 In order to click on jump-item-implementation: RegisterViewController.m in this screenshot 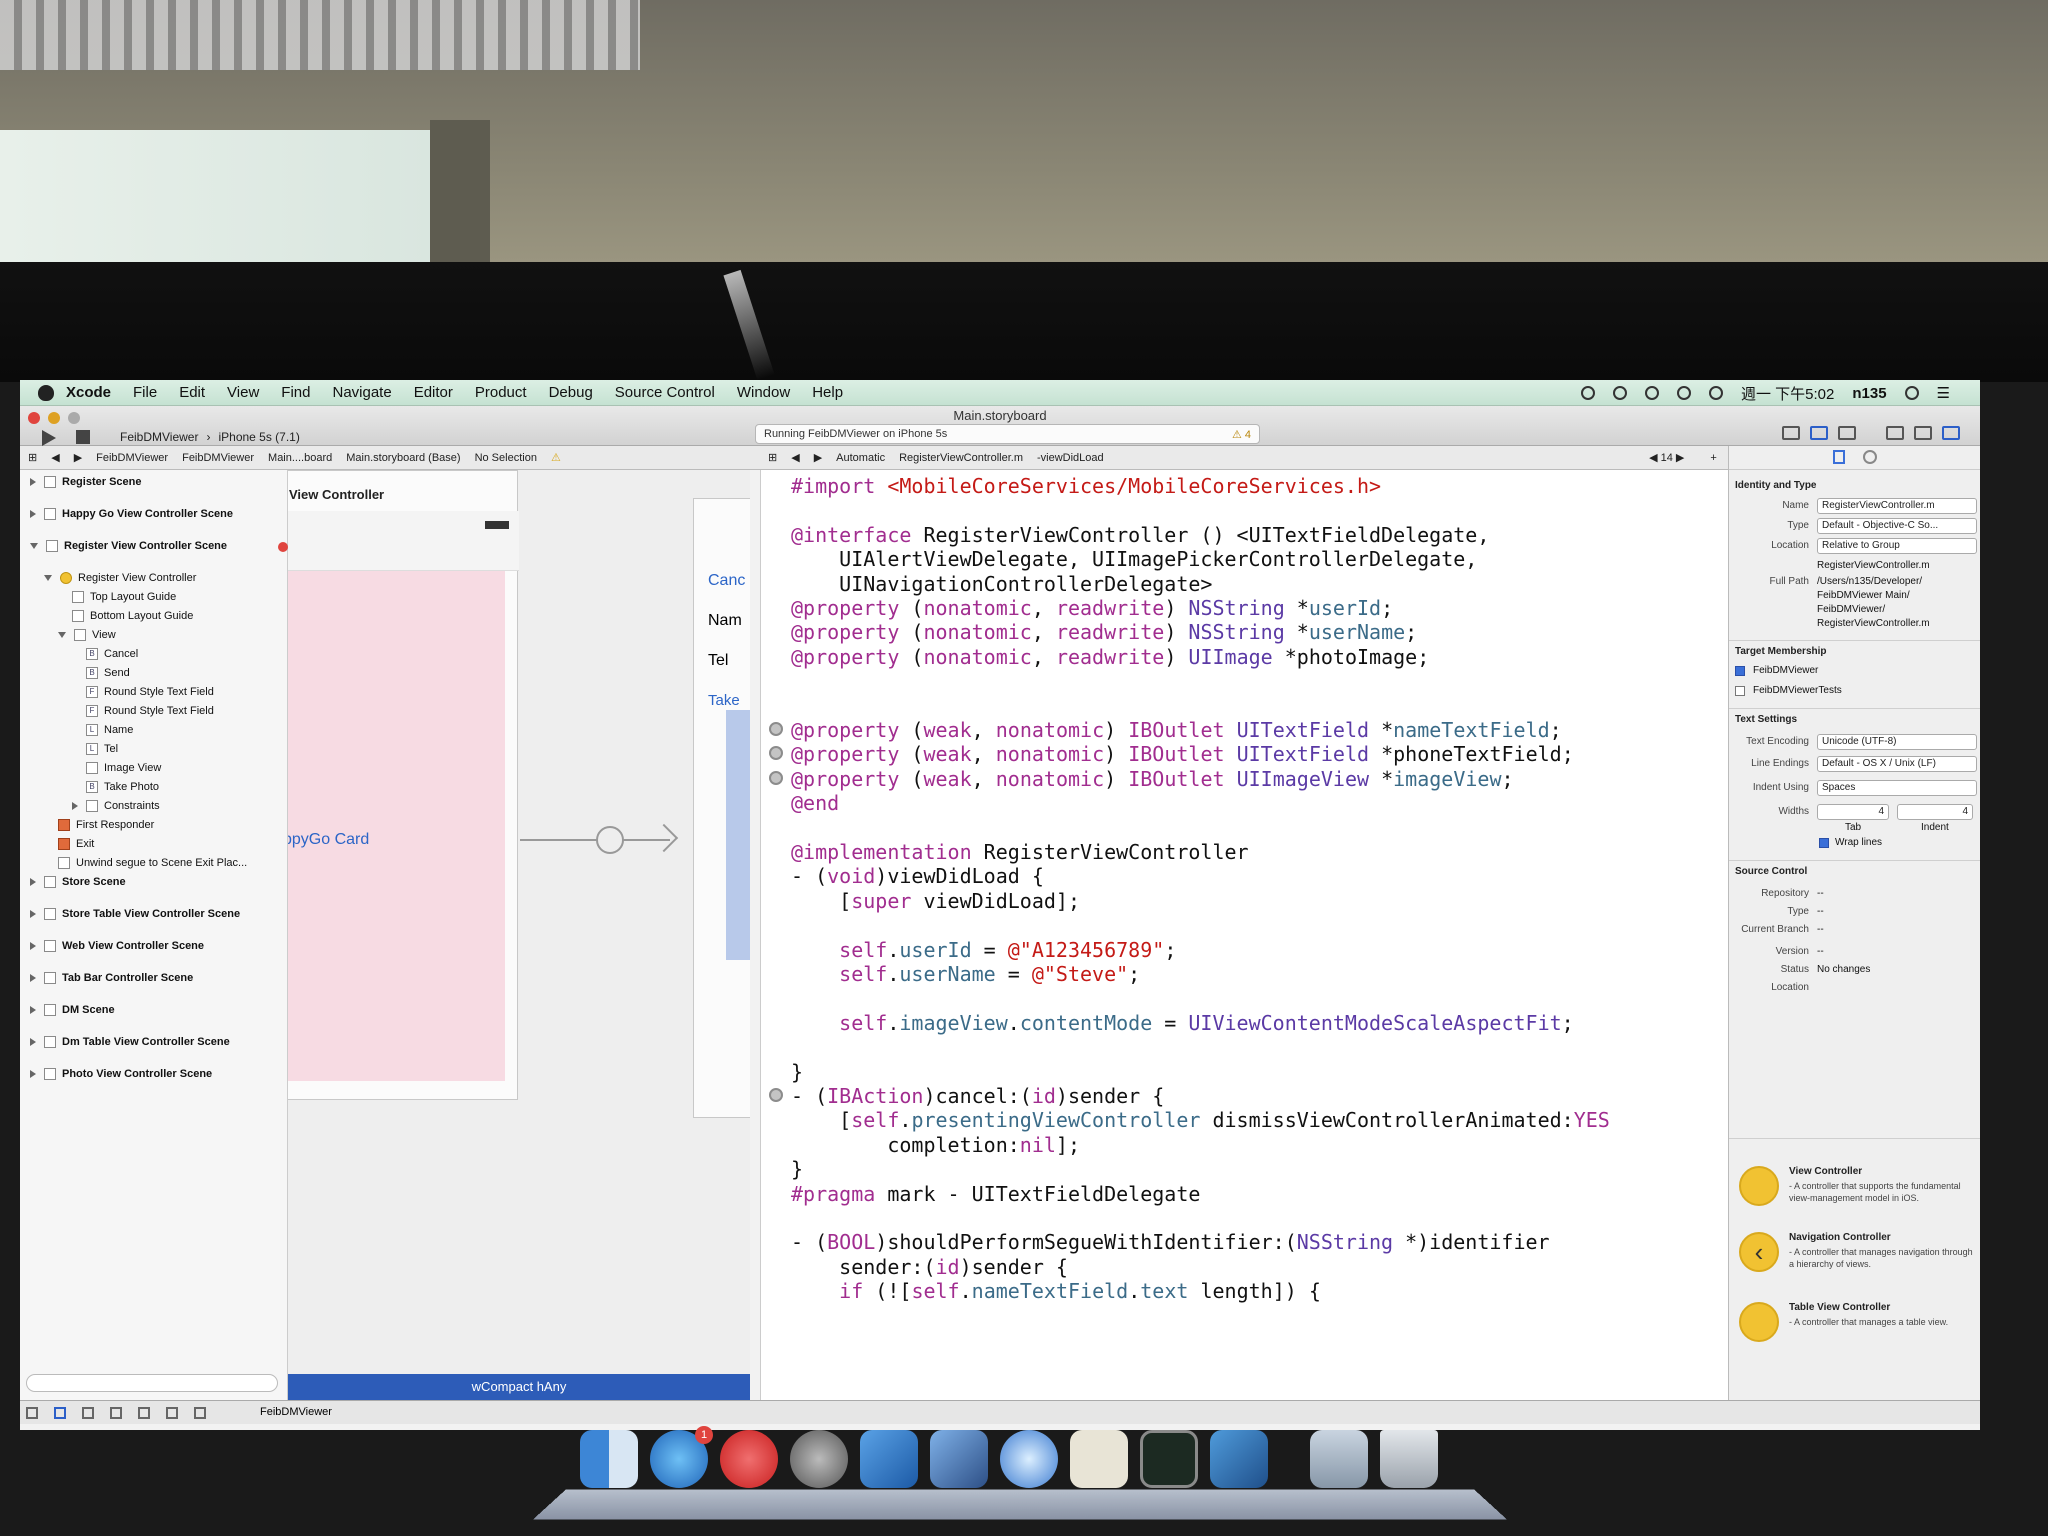, I will do `click(961, 458)`.